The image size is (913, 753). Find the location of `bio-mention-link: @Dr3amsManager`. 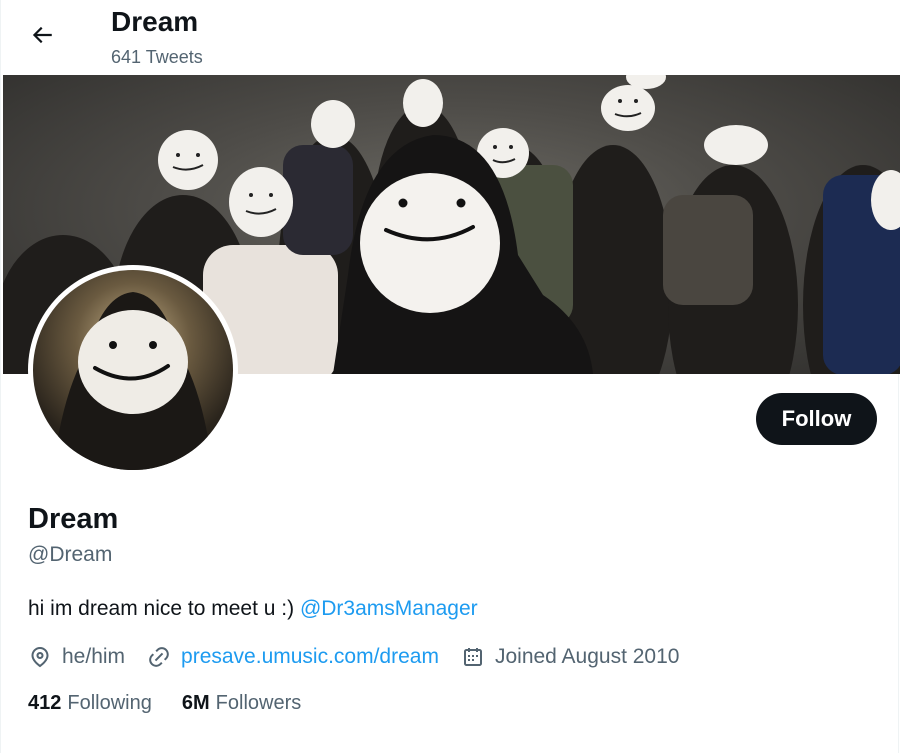

bio-mention-link: @Dr3amsManager is located at coordinates (389, 608).